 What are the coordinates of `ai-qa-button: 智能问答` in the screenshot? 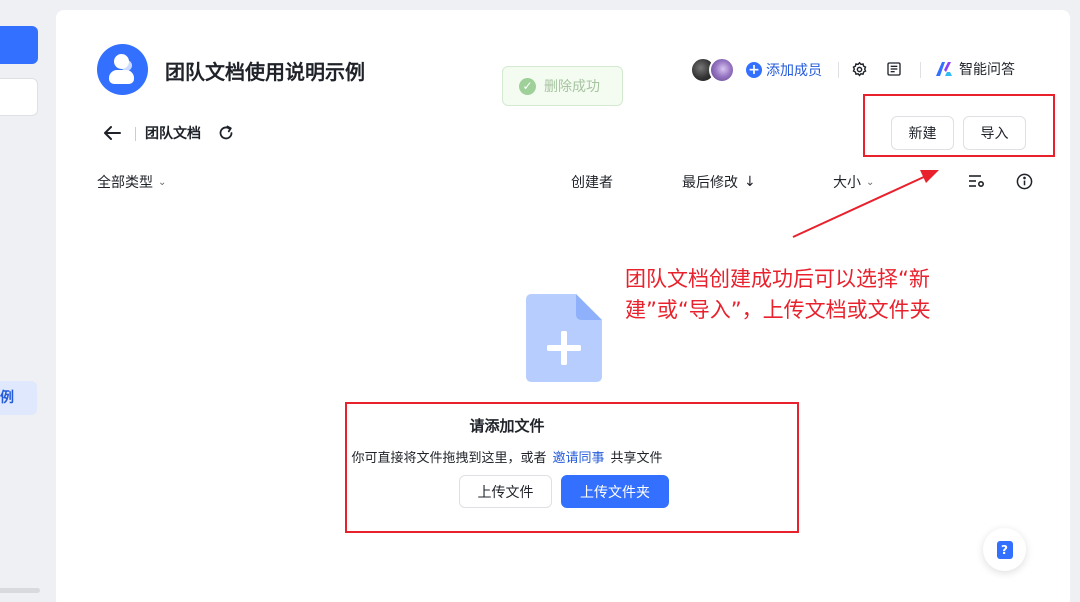 It's located at (975, 69).